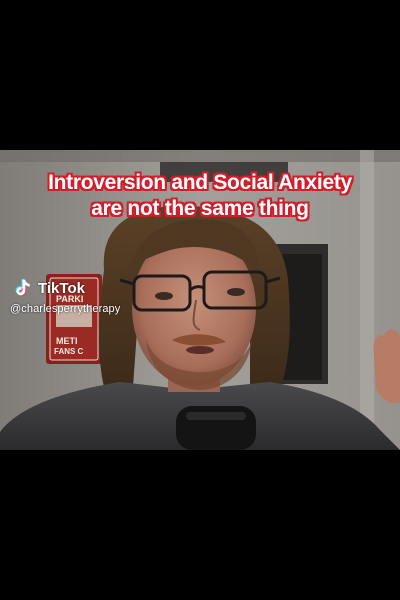 Image resolution: width=400 pixels, height=600 pixels. What do you see at coordinates (22, 287) in the screenshot?
I see `tiktok-logo-icon` at bounding box center [22, 287].